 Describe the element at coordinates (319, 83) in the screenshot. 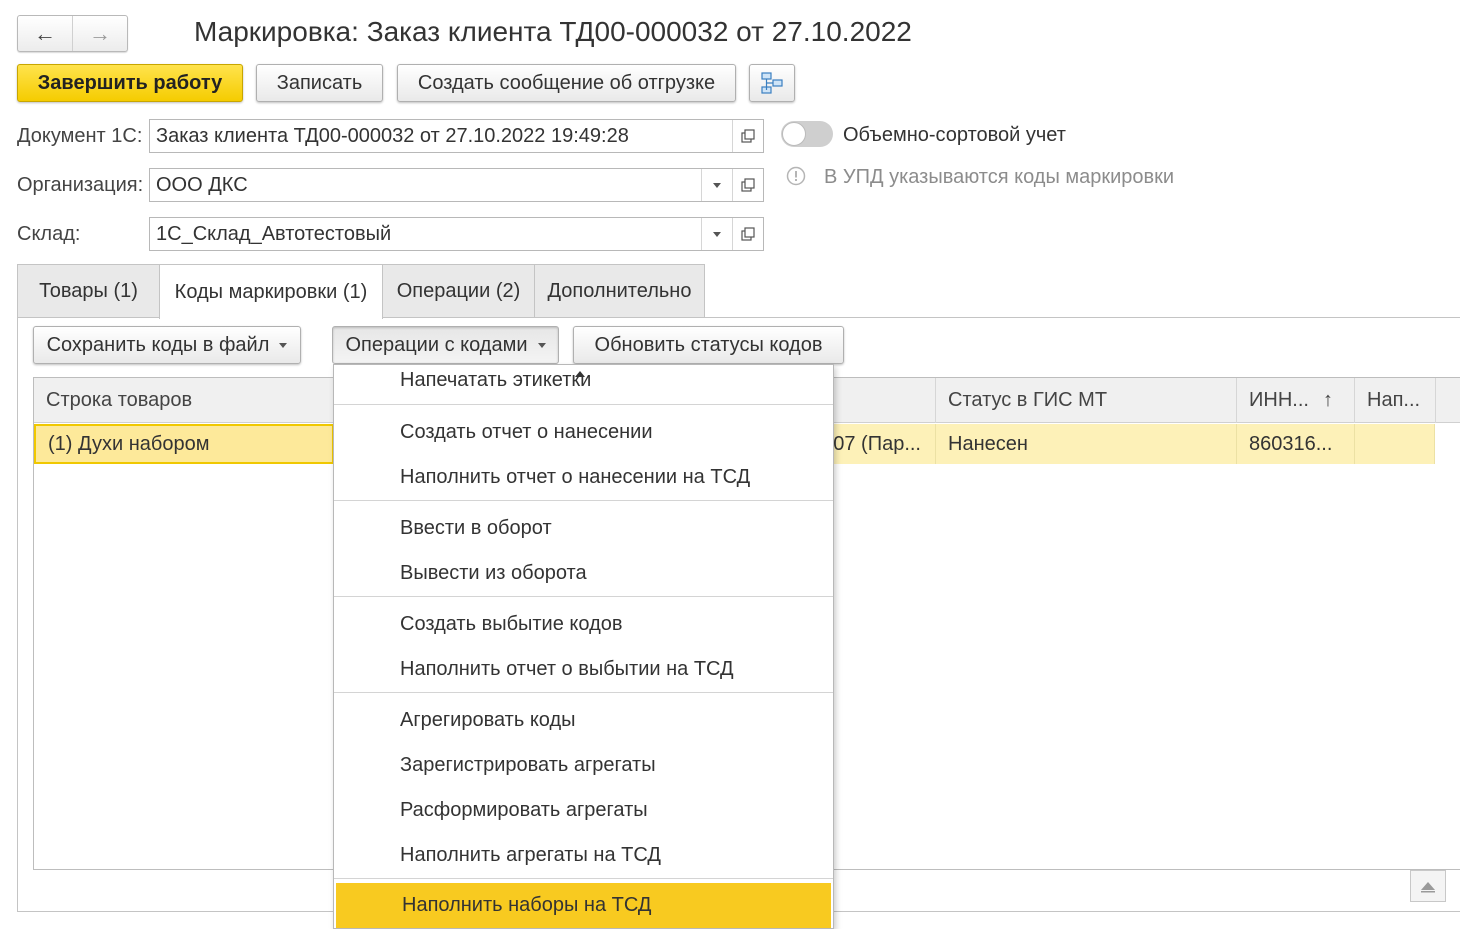

I see `save-button: Записать` at that location.